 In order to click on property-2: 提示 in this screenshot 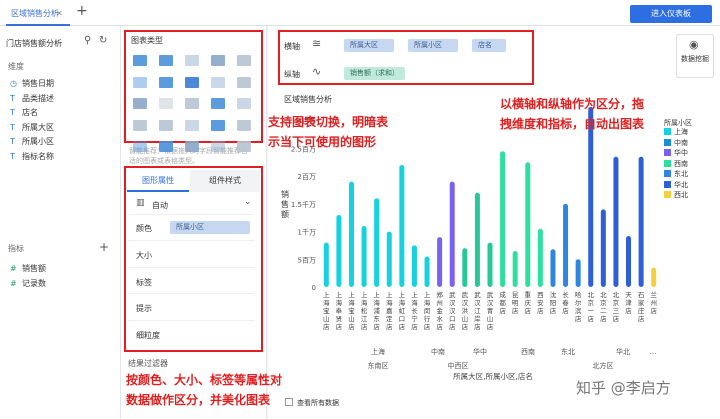, I will do `click(144, 308)`.